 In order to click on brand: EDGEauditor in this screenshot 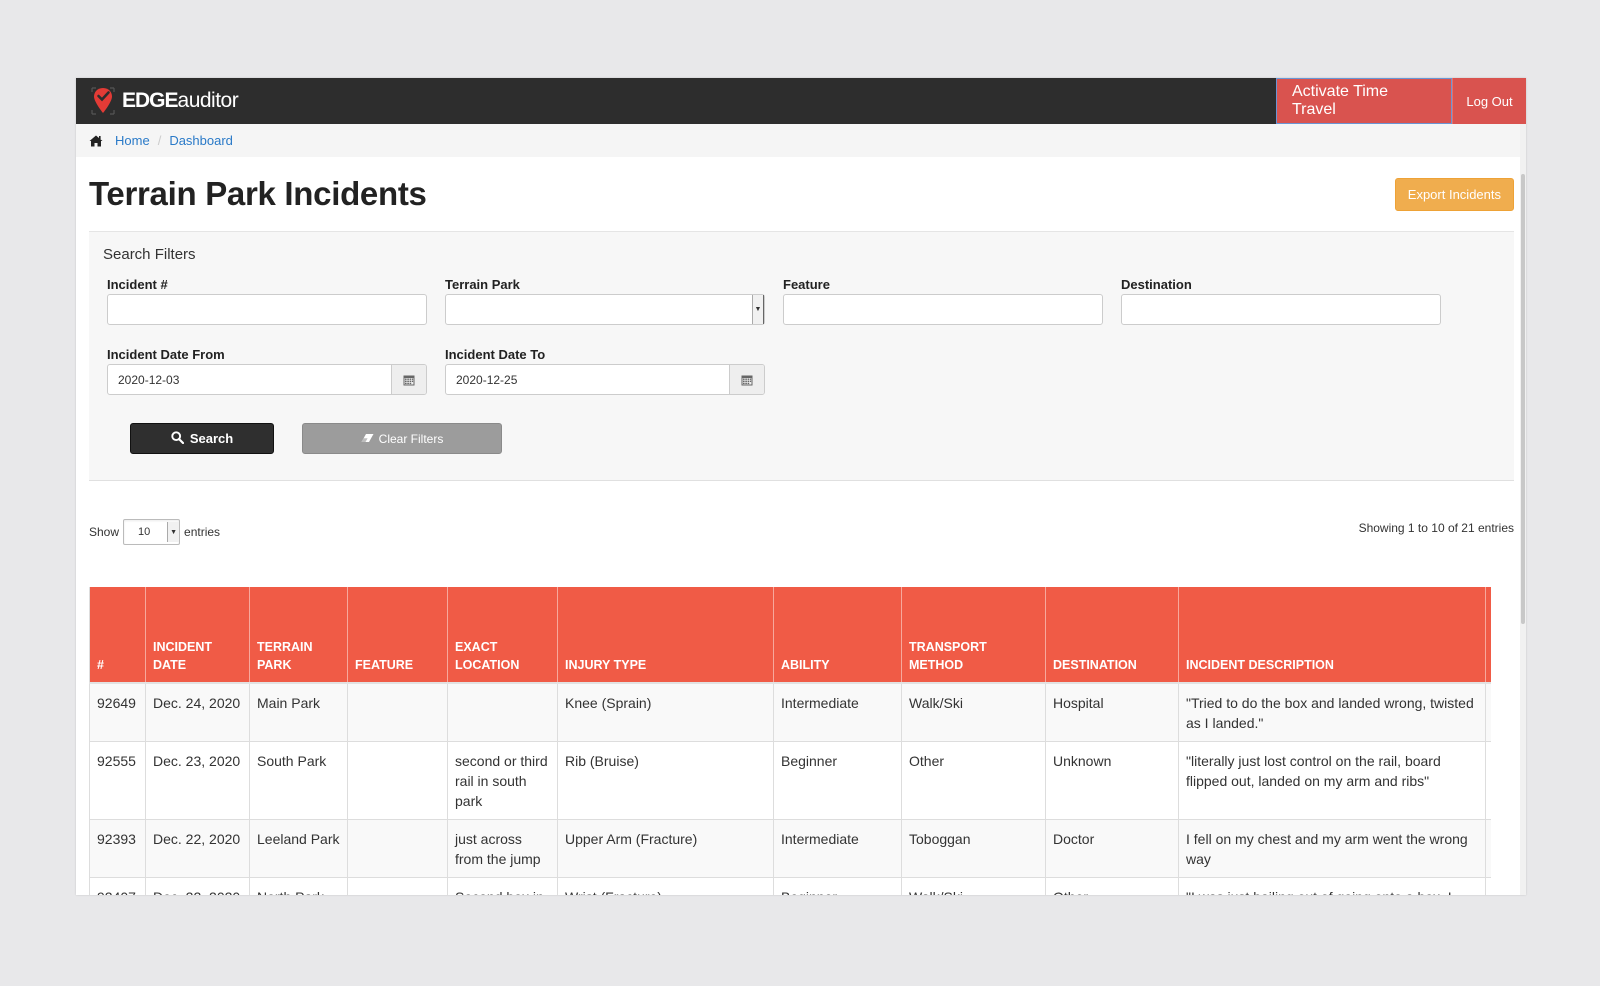, I will do `click(157, 101)`.